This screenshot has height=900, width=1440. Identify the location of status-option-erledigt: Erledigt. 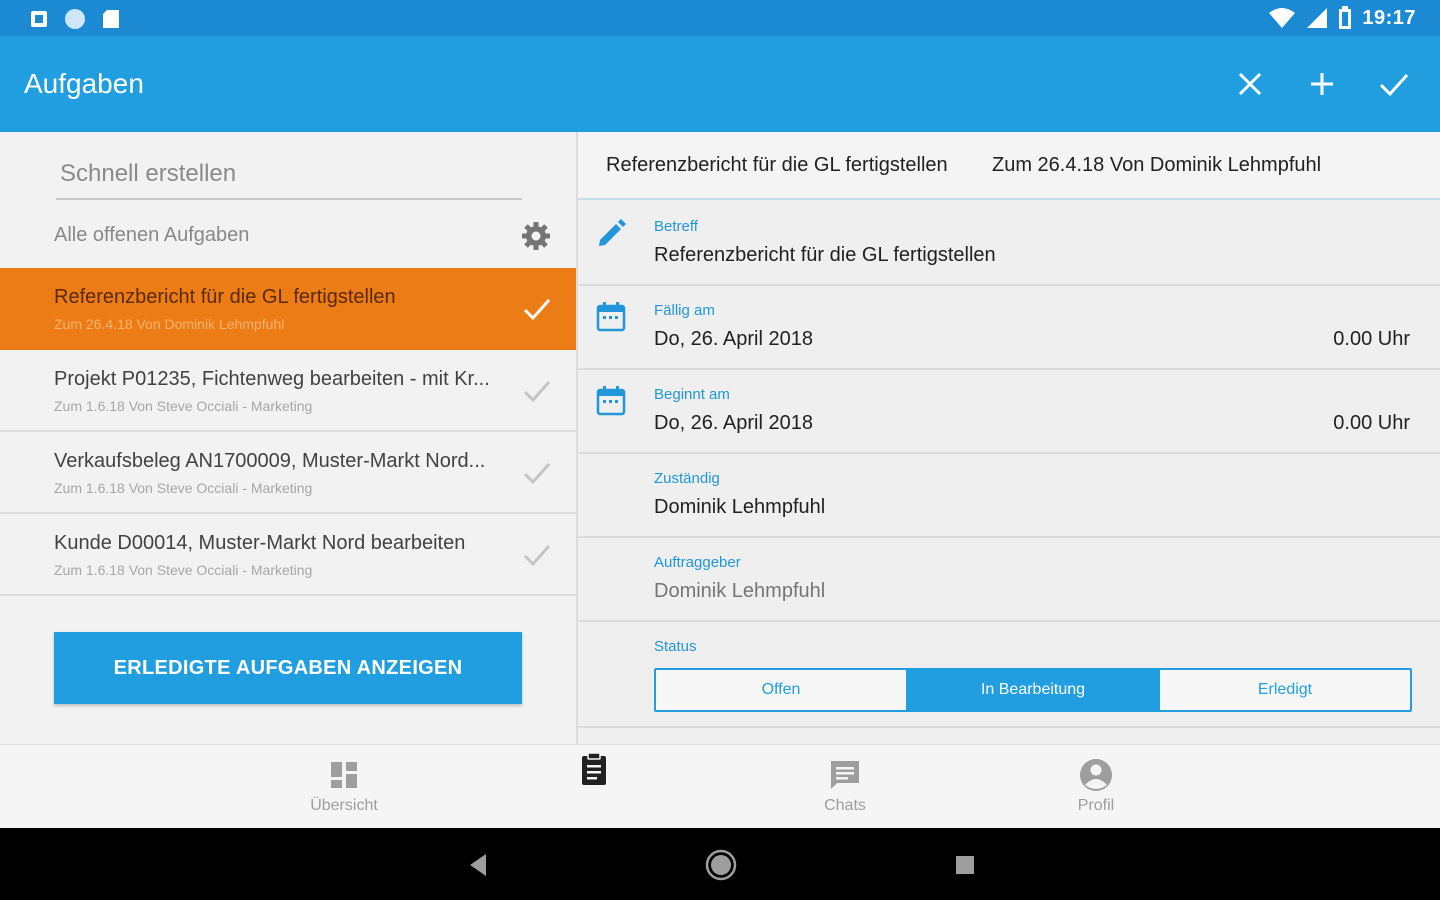
(1285, 690).